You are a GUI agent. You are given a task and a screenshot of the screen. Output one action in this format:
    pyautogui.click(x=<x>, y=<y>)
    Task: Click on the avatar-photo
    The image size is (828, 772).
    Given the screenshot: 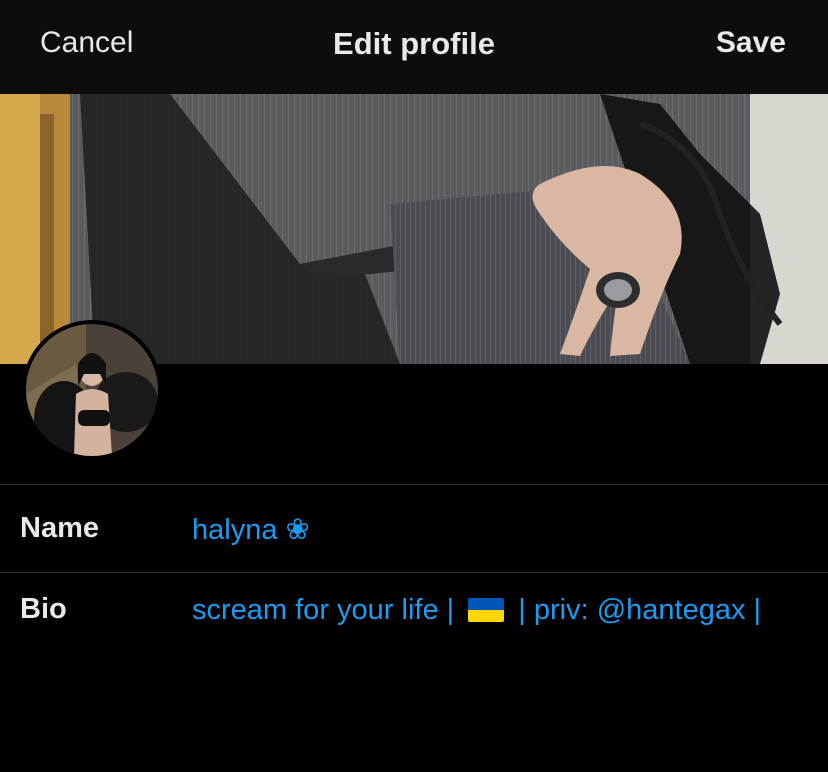 What is the action you would take?
    pyautogui.click(x=92, y=390)
    